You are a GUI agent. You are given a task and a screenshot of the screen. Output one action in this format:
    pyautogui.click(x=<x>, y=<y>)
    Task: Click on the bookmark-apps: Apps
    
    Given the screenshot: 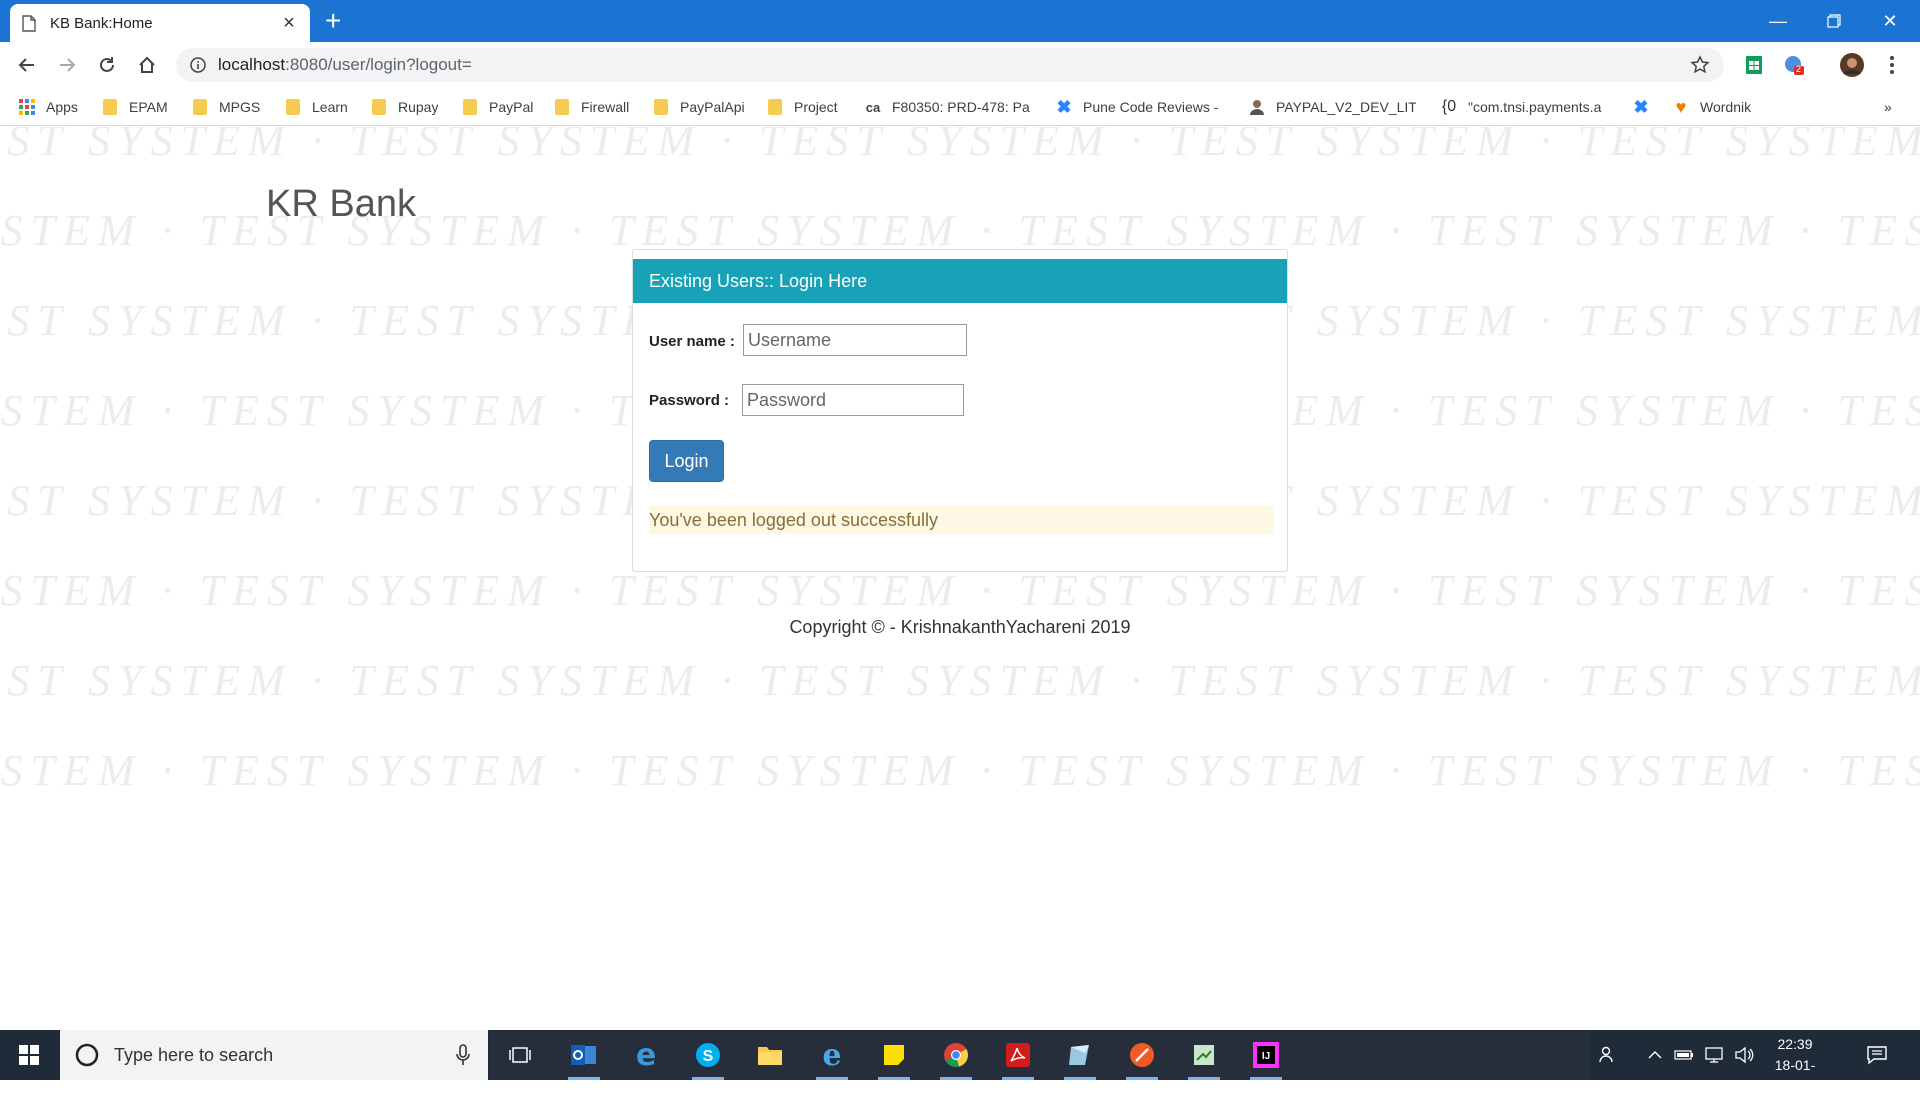 What is the action you would take?
    pyautogui.click(x=48, y=107)
    